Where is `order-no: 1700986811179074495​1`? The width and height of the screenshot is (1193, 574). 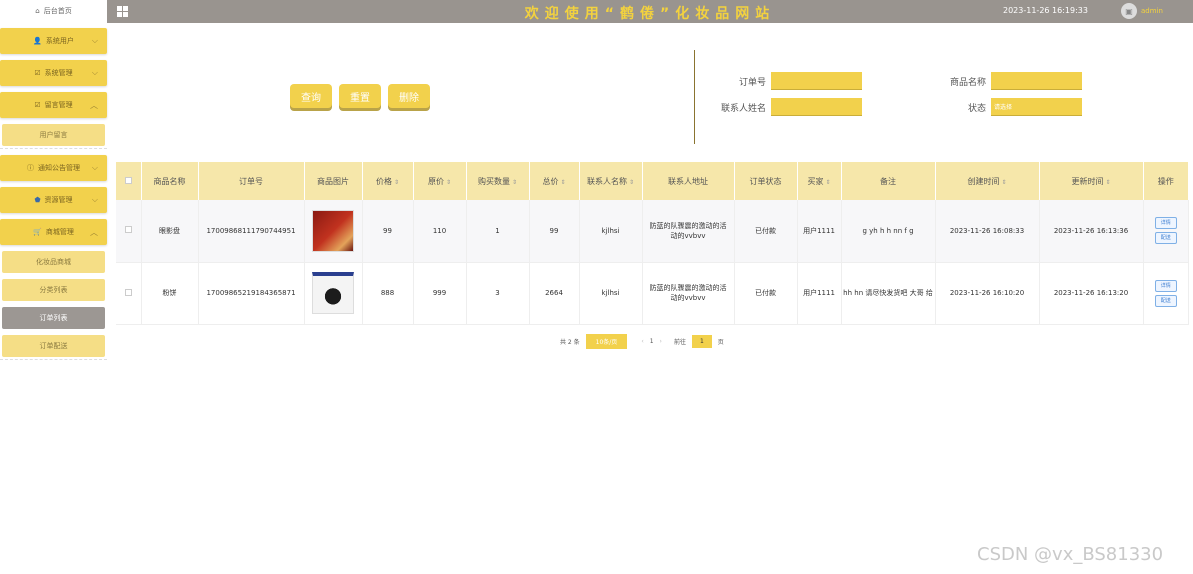 order-no: 1700986811179074495​1 is located at coordinates (251, 231).